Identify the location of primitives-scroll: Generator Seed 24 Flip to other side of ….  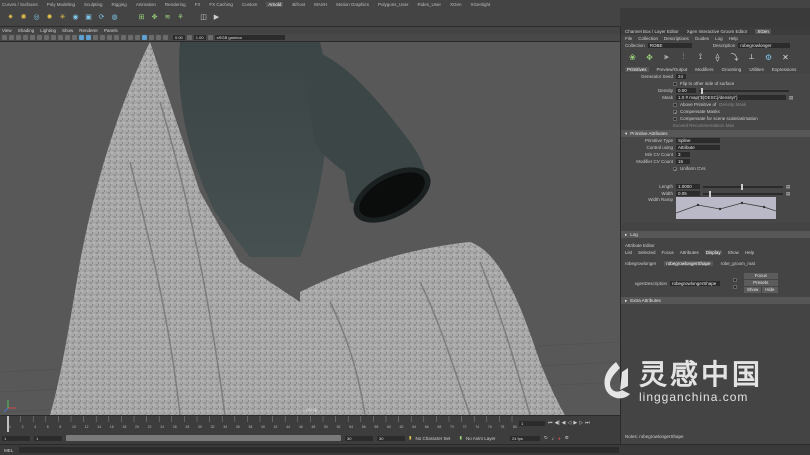
(715, 128).